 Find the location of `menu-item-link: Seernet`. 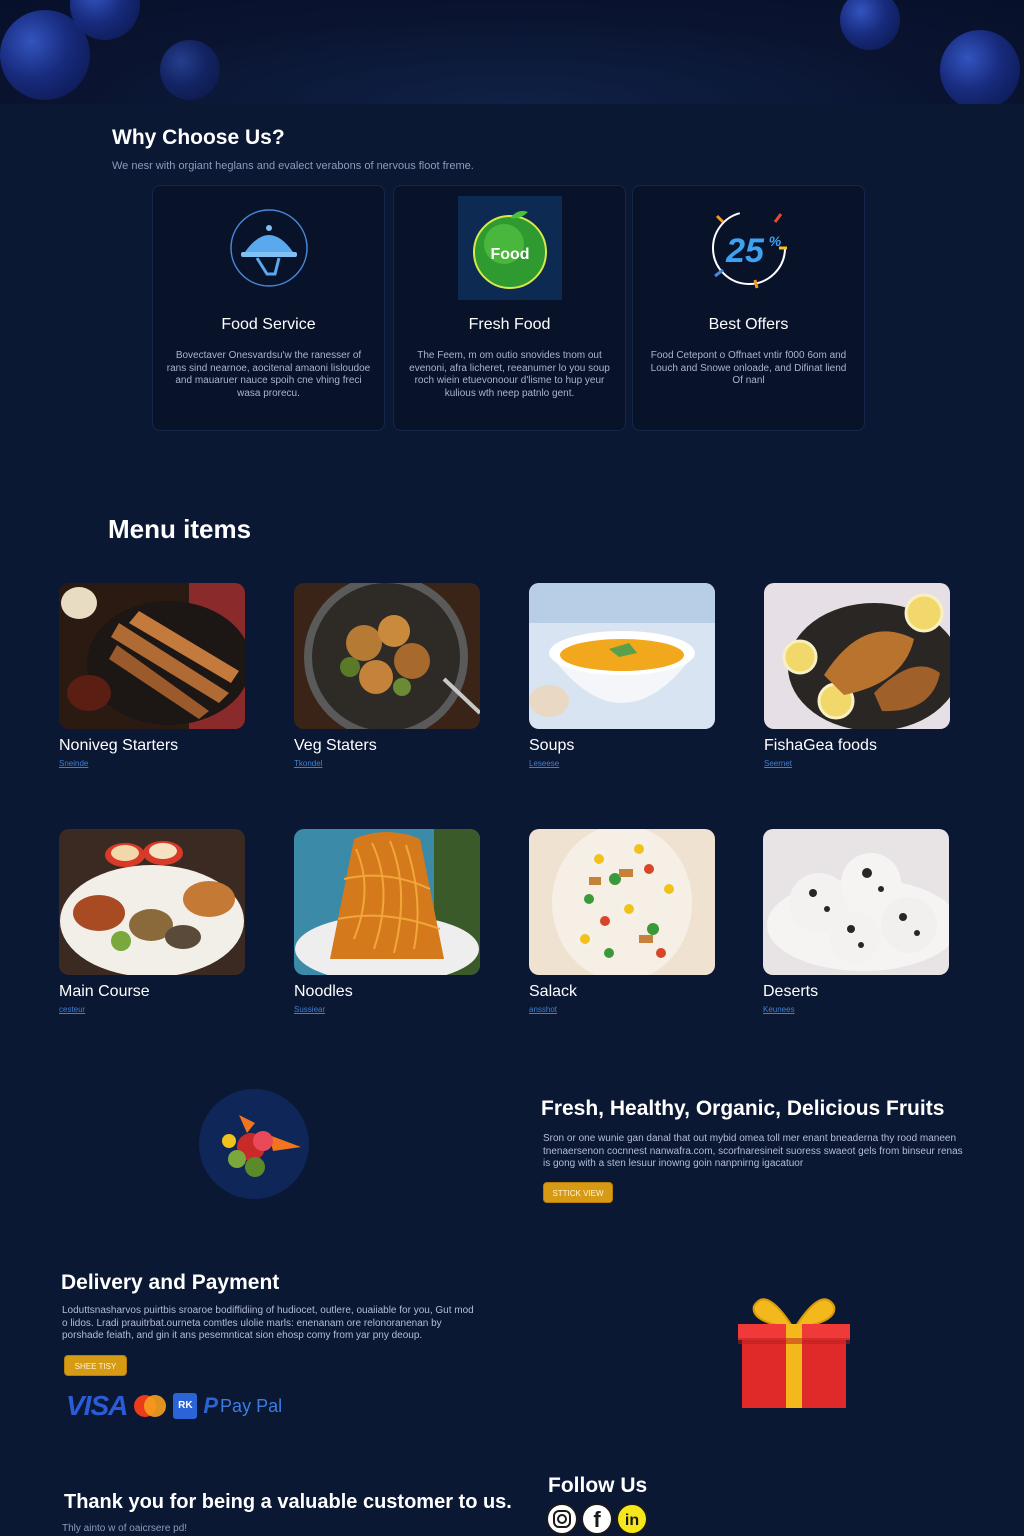

menu-item-link: Seernet is located at coordinates (778, 763).